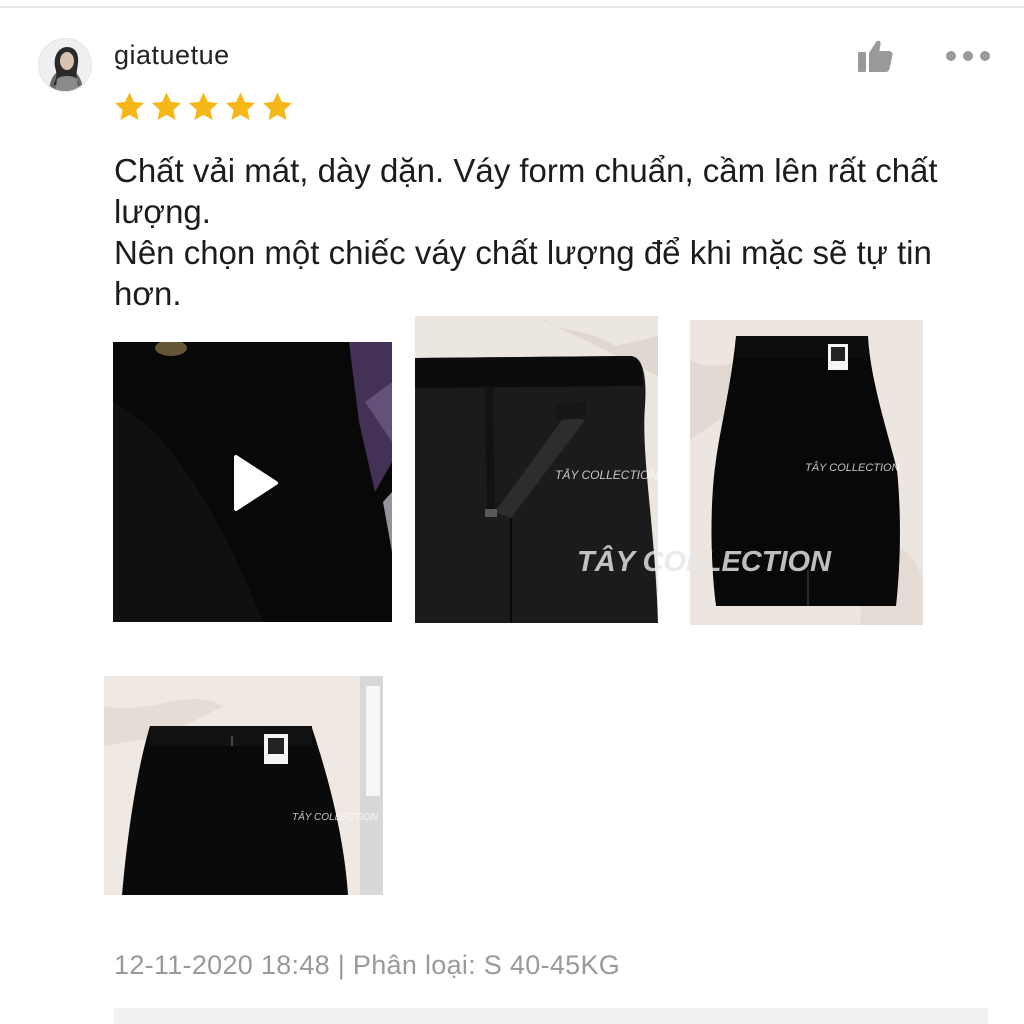 This screenshot has width=1024, height=1024. Describe the element at coordinates (875, 56) in the screenshot. I see `thumbs-up-icon` at that location.